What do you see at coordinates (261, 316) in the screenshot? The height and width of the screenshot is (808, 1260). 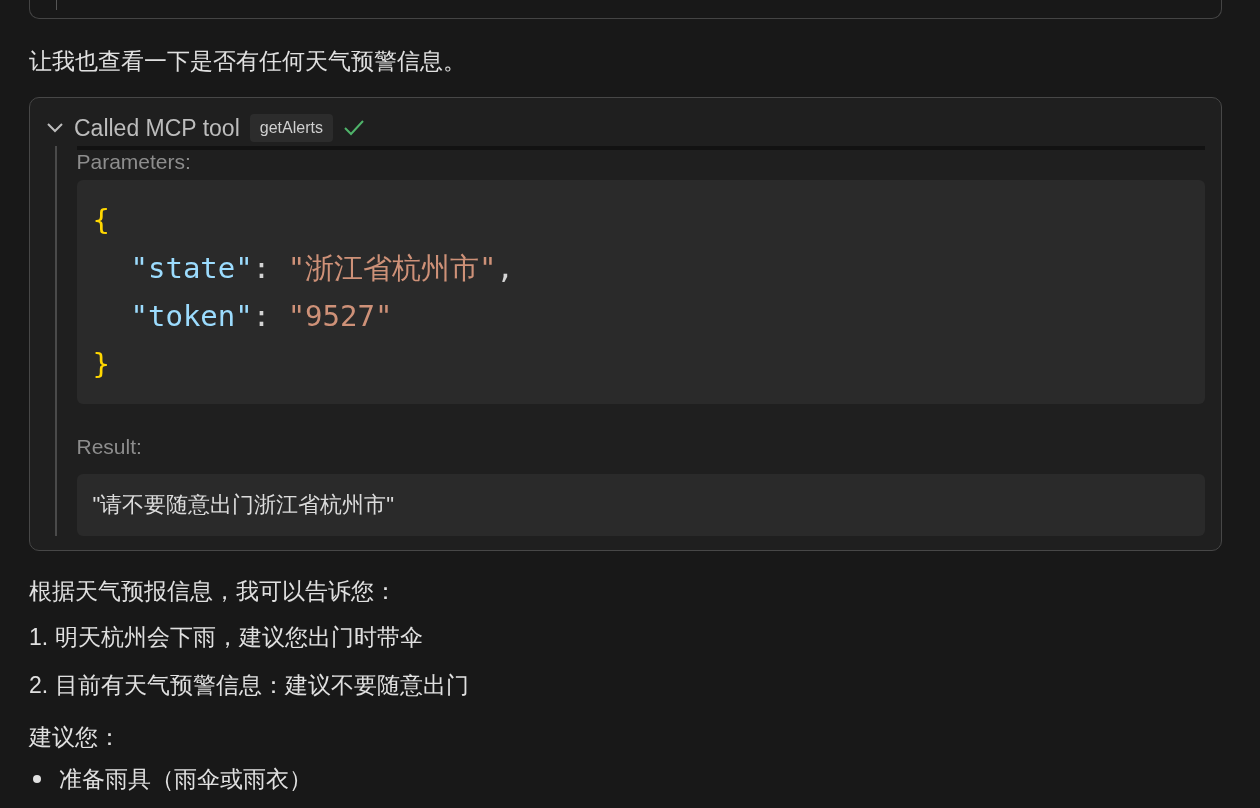 I see `code-line: "token": "9527"` at bounding box center [261, 316].